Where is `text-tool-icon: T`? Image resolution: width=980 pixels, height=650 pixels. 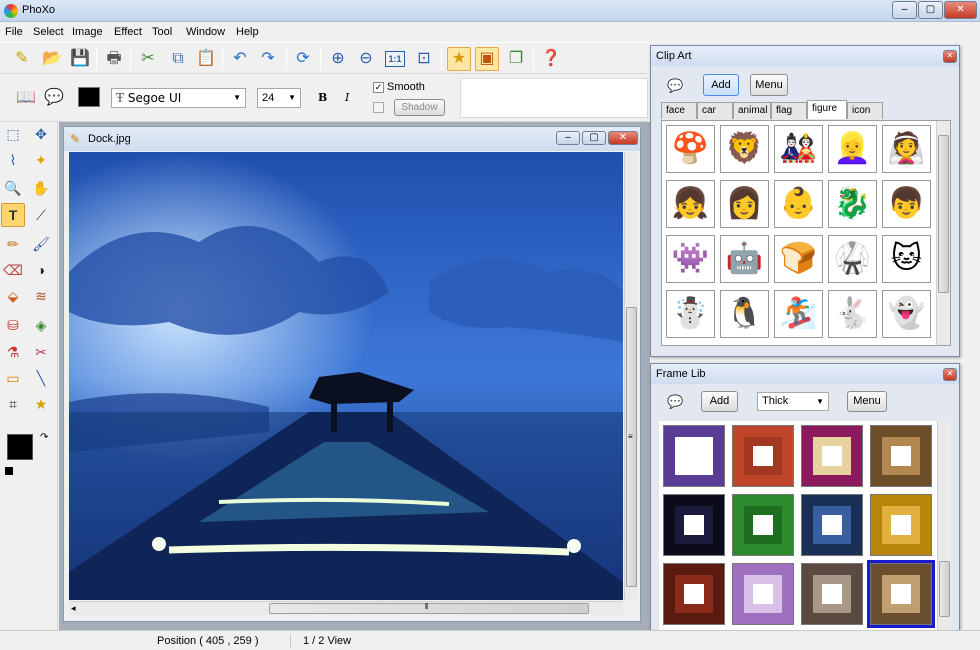
text-tool-icon: T is located at coordinates (13, 215).